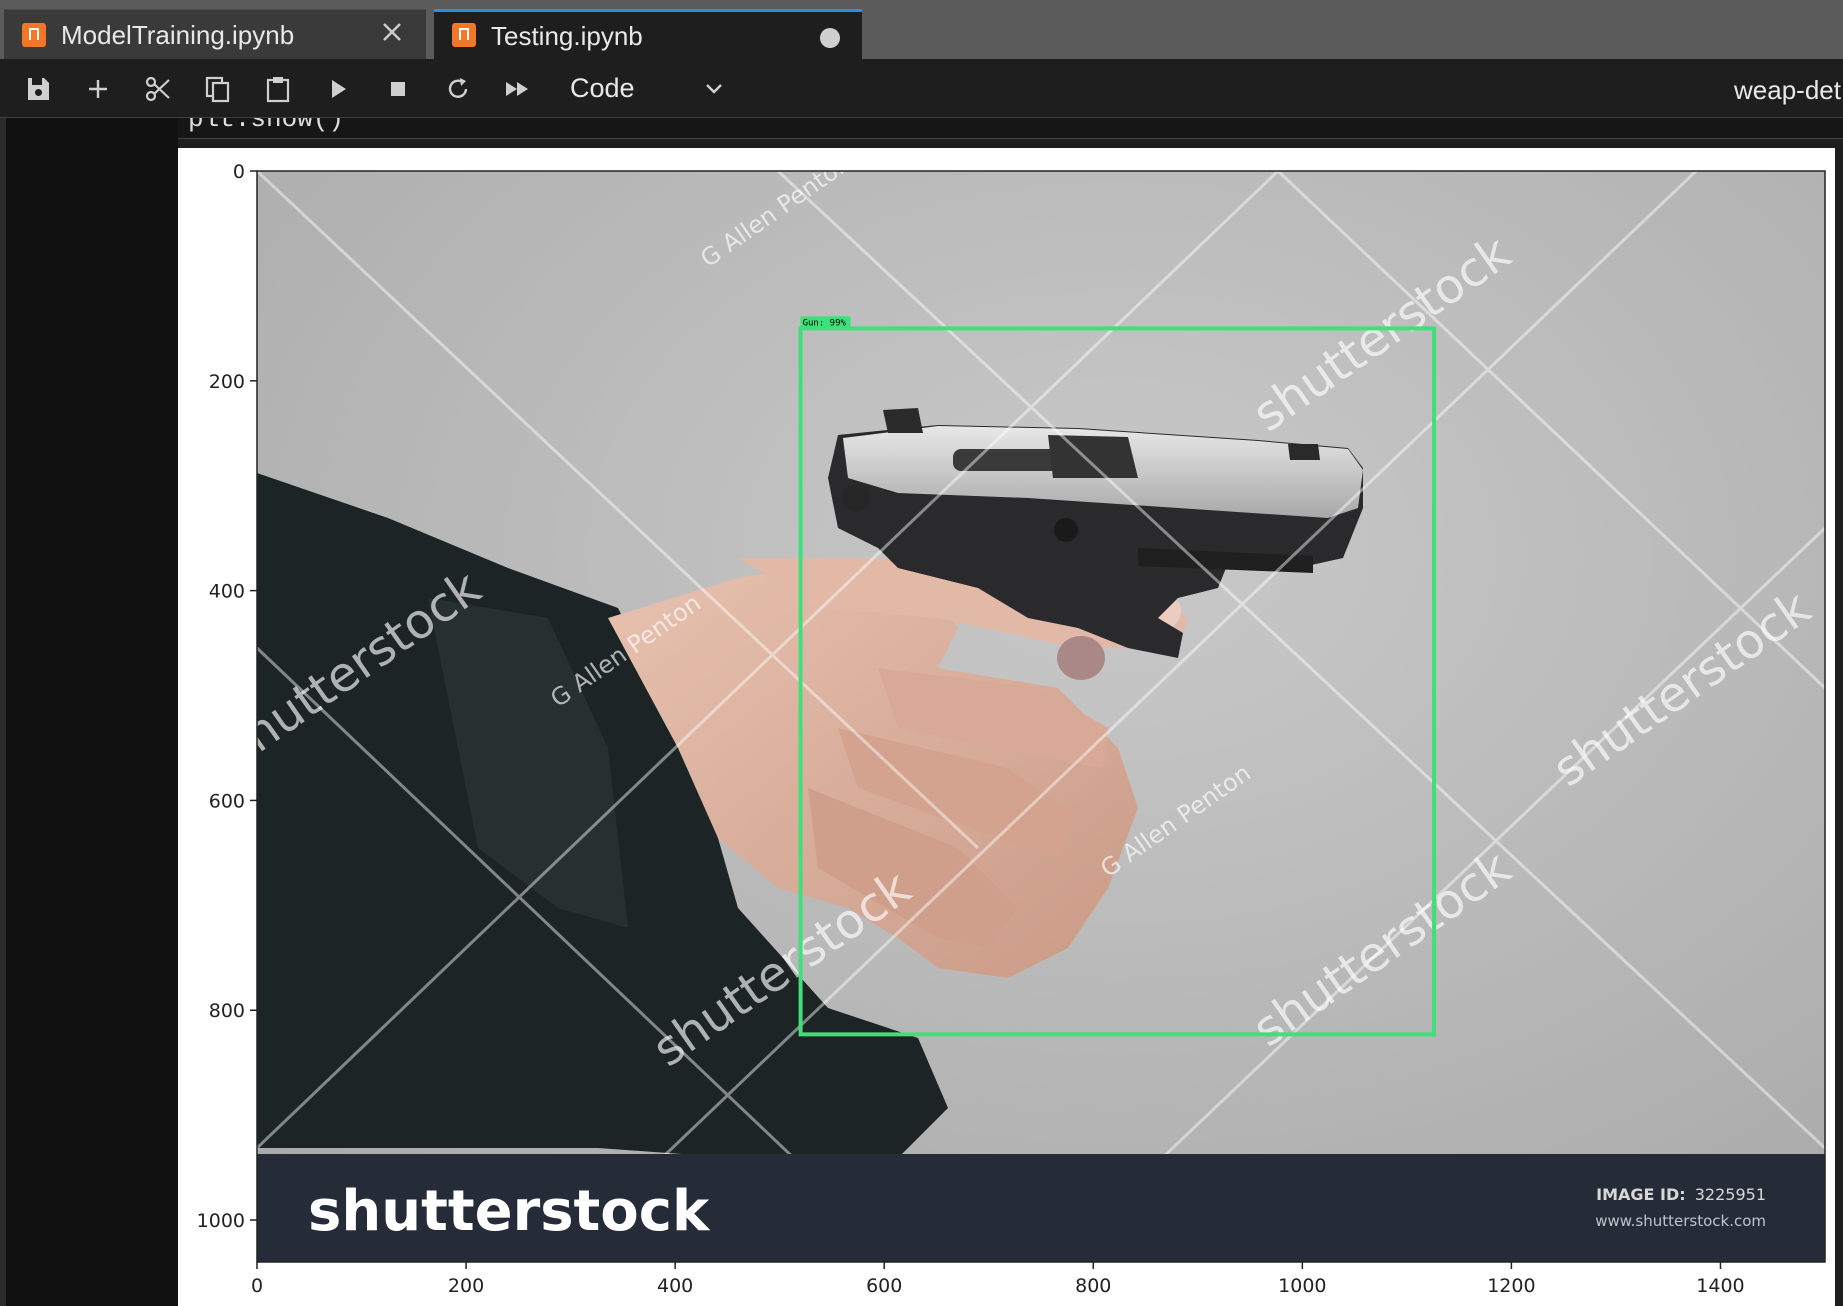  I want to click on y-tick-label: 0, so click(239, 172).